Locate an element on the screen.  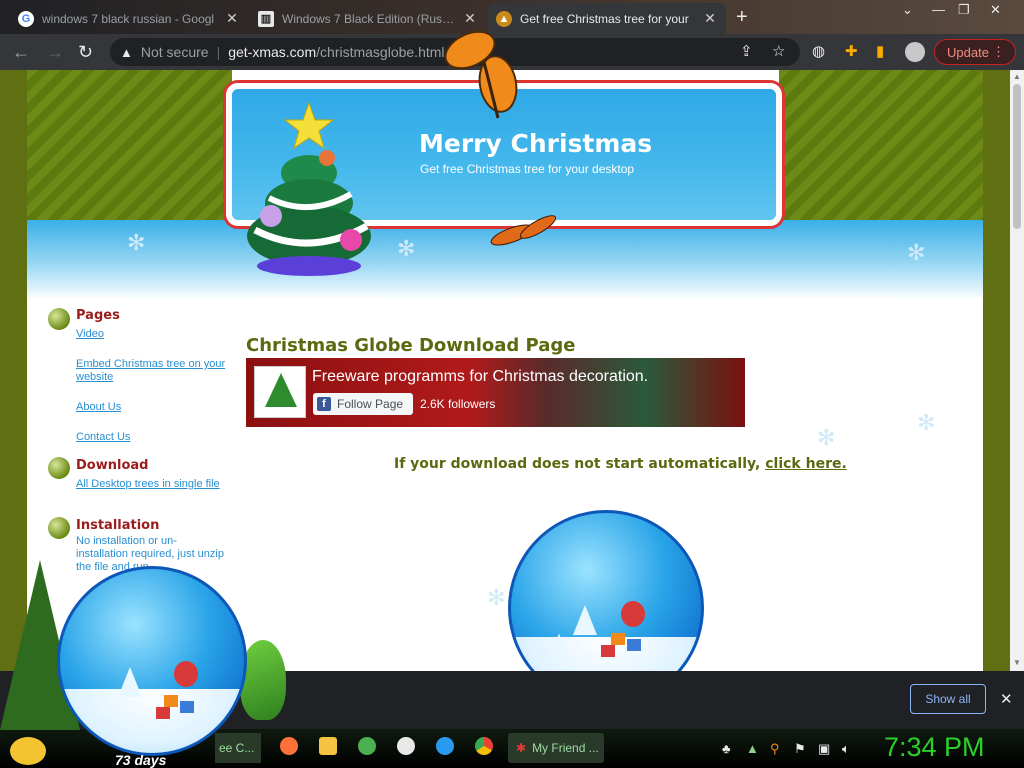
desktop-snow-globe-widget is located at coordinates (152, 661).